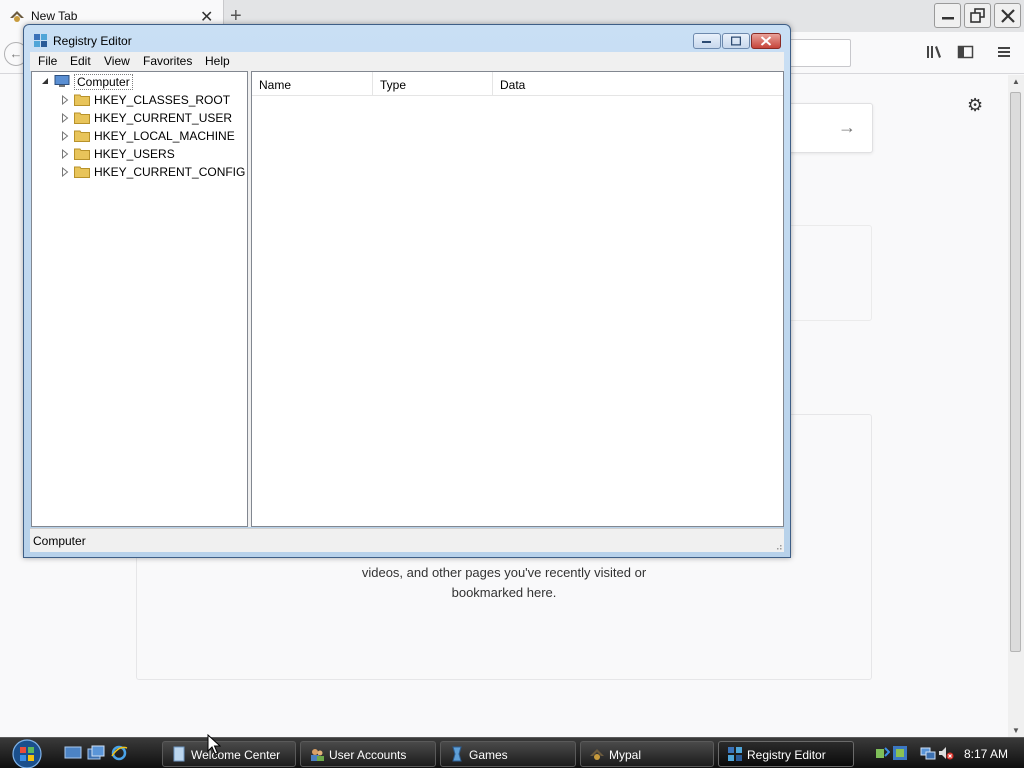 The width and height of the screenshot is (1024, 768). Describe the element at coordinates (62, 81) in the screenshot. I see `computer-icon` at that location.